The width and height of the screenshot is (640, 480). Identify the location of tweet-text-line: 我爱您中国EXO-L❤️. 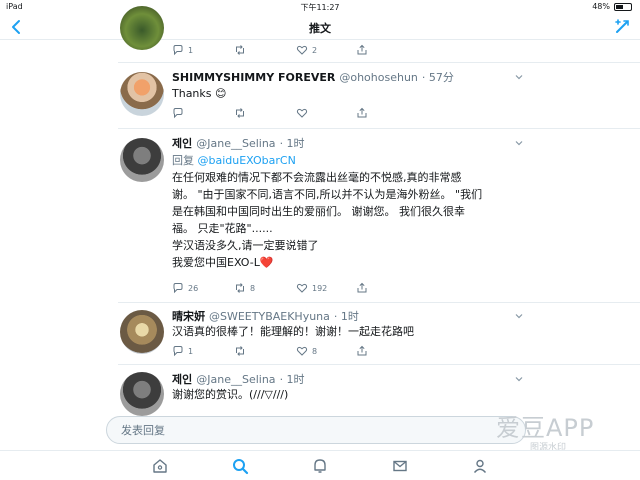
(223, 262).